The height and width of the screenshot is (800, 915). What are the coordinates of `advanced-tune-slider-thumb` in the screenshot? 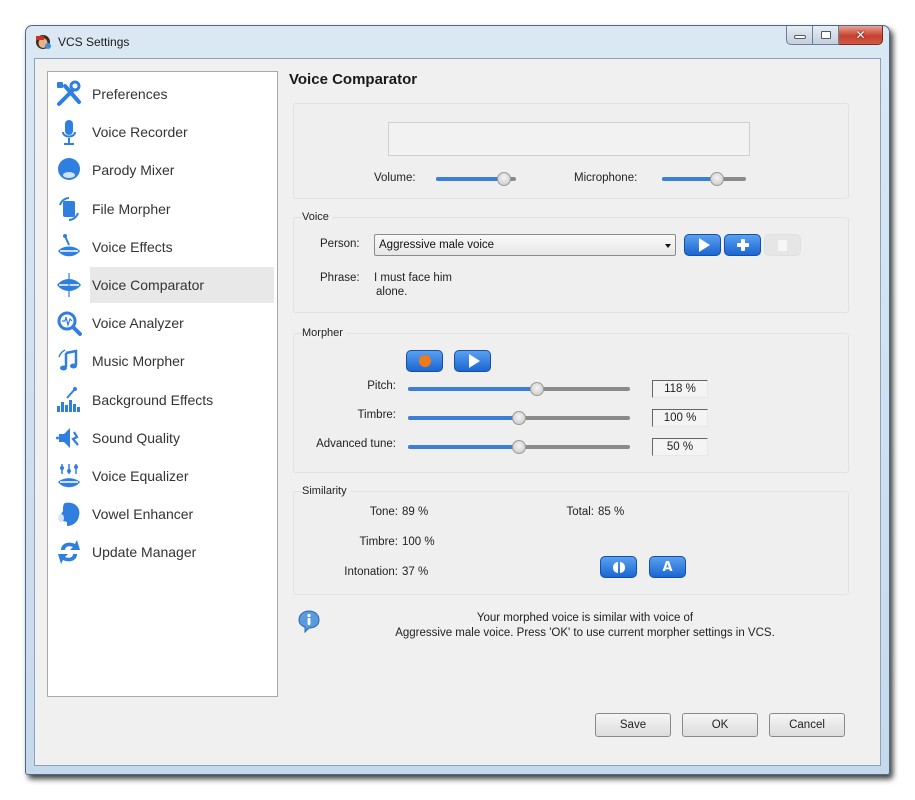 It's located at (519, 447).